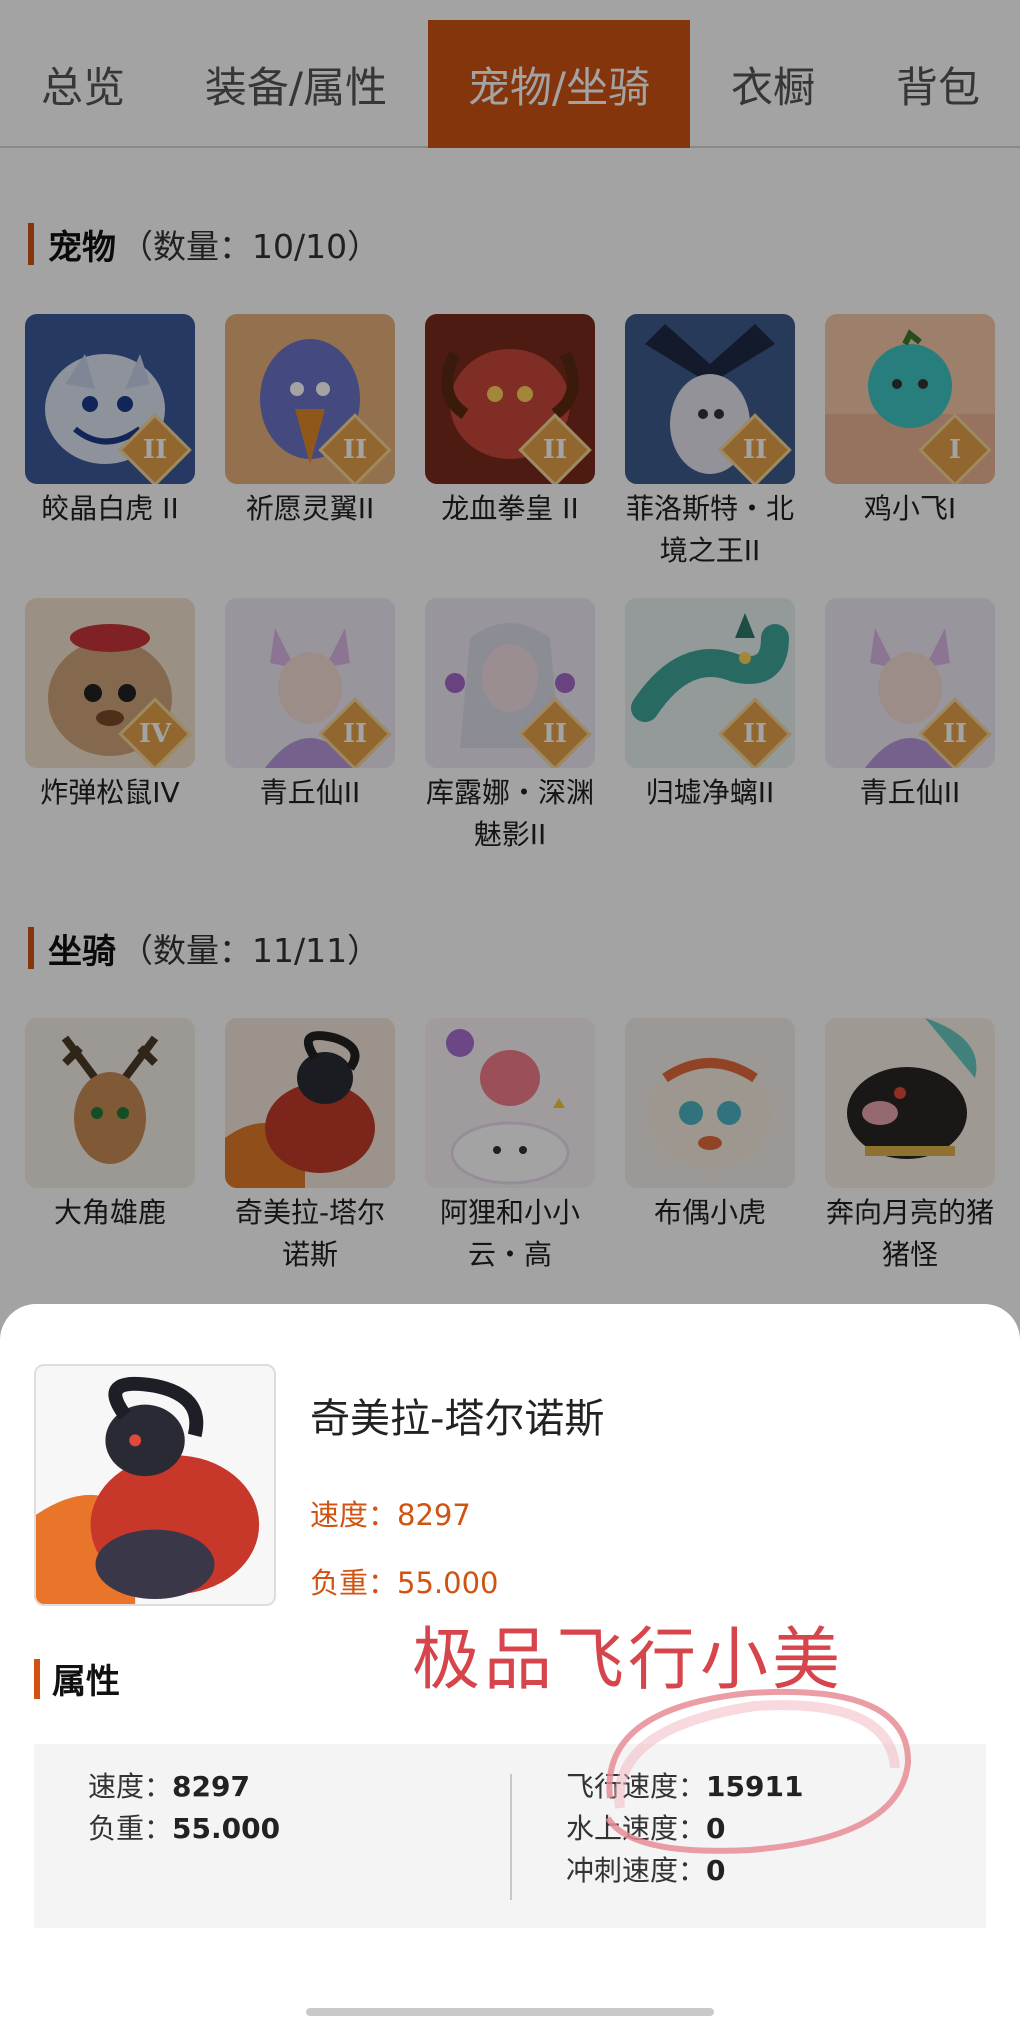 This screenshot has width=1020, height=2021. I want to click on annotation-circle-stroke, so click(758, 1771).